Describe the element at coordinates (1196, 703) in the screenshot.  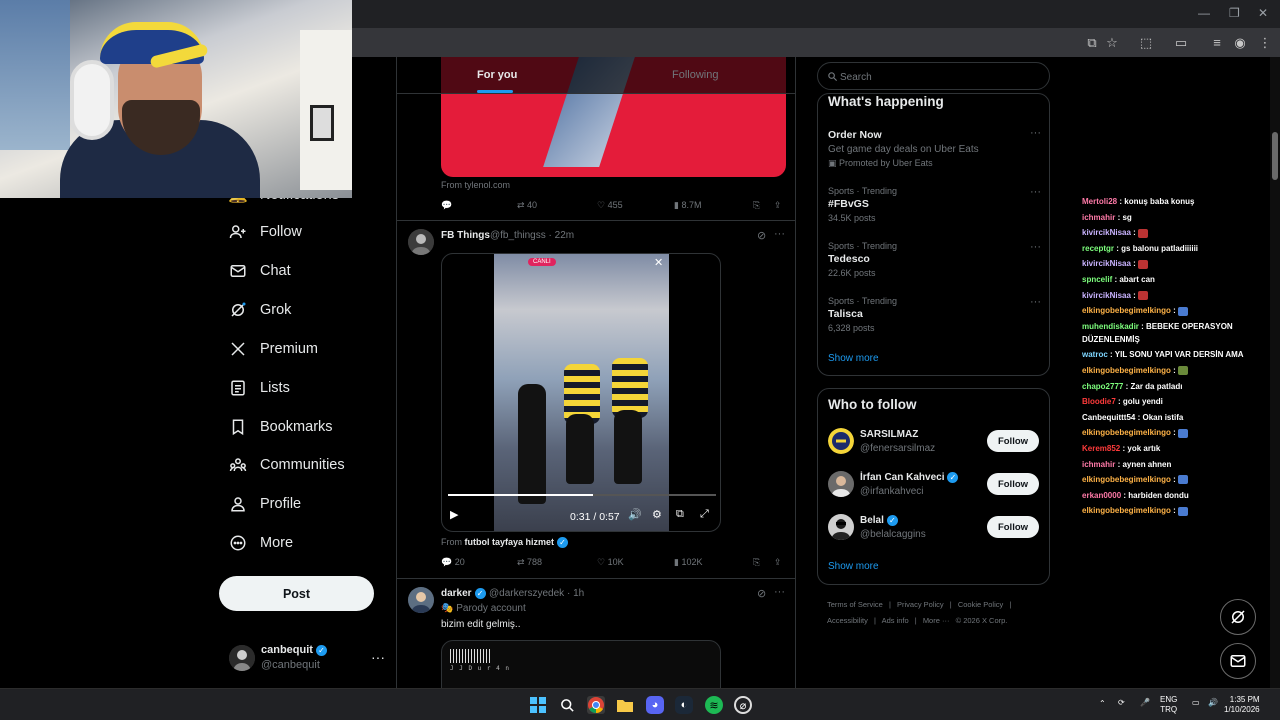
I see `display-icon: ▭` at that location.